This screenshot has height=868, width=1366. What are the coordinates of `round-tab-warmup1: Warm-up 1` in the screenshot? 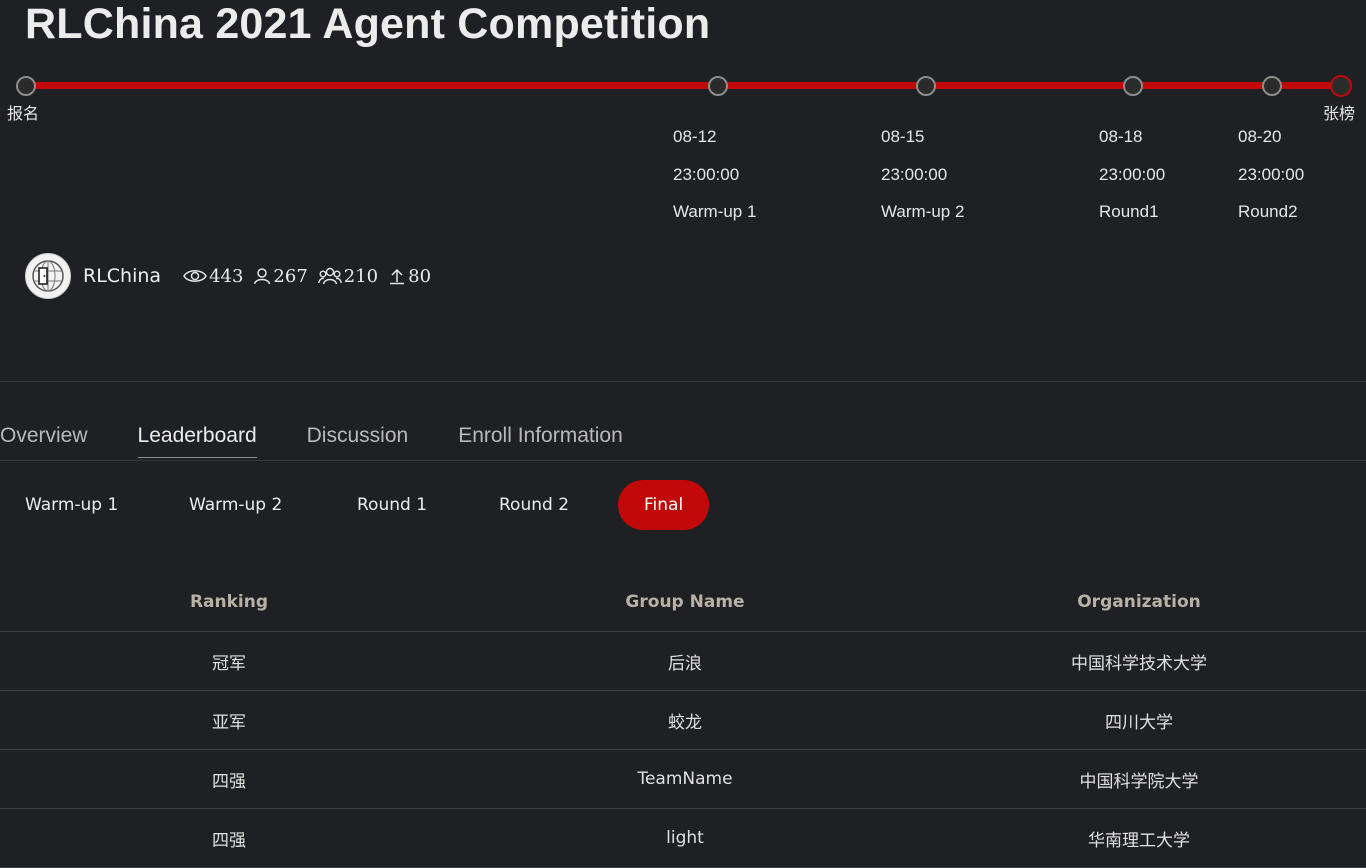 It's located at (71, 505).